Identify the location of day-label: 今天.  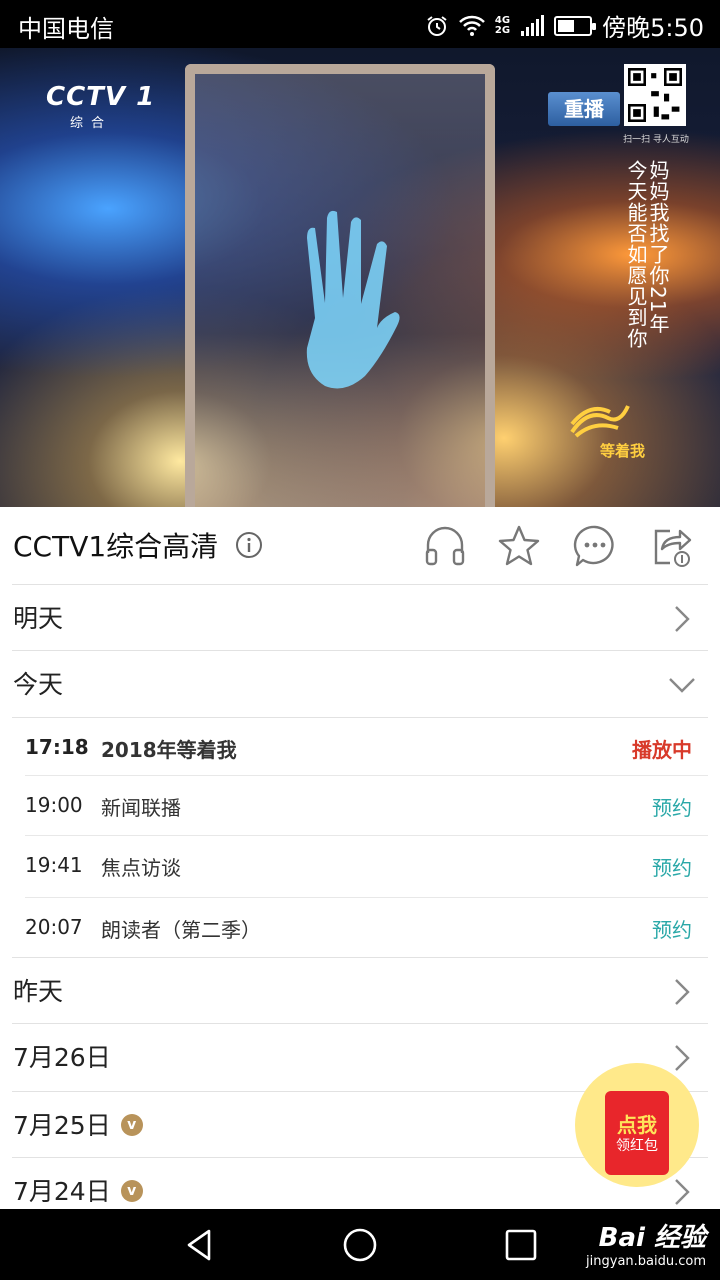
(38, 684).